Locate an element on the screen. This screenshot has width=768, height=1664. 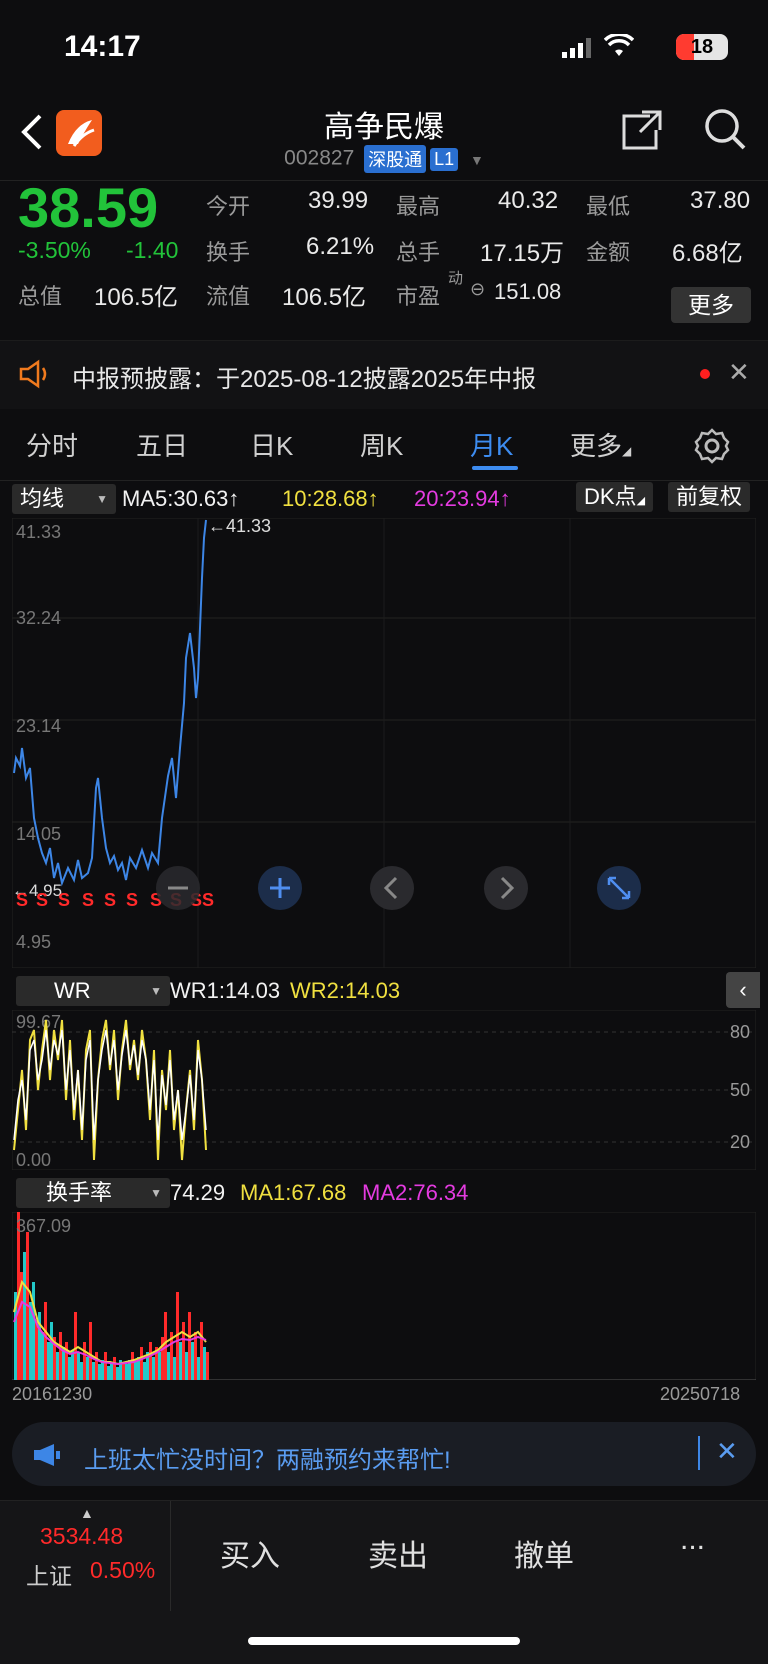
turnover-rate-value: 74.29 is located at coordinates (198, 1192).